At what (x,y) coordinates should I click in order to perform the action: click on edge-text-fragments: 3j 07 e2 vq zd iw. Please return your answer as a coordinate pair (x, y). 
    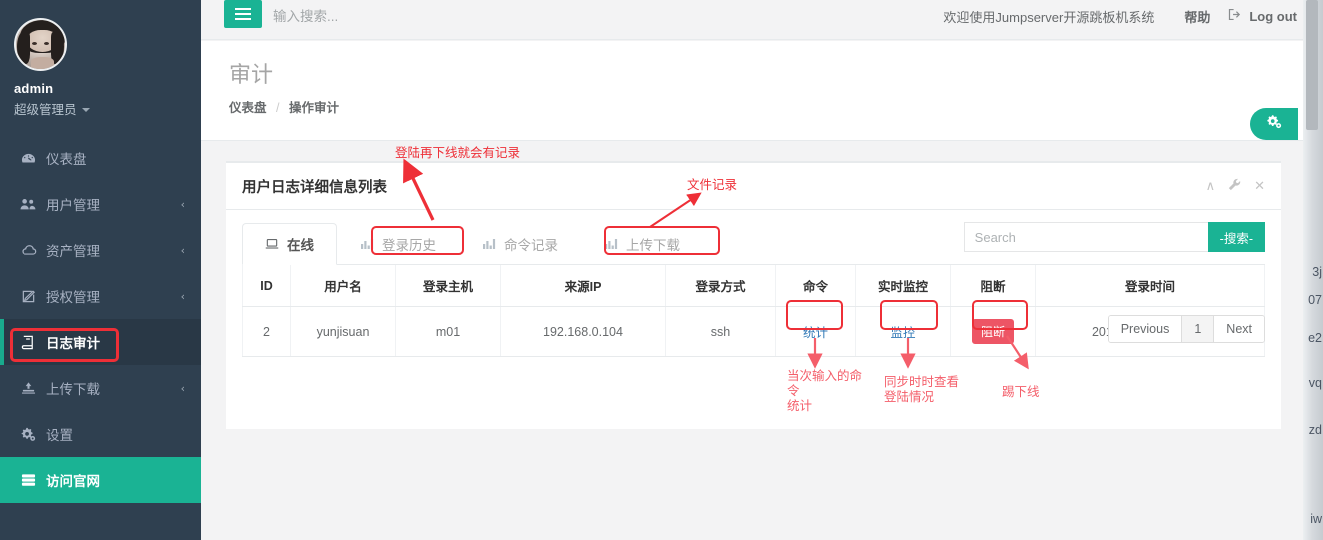
    Looking at the image, I should click on (1311, 270).